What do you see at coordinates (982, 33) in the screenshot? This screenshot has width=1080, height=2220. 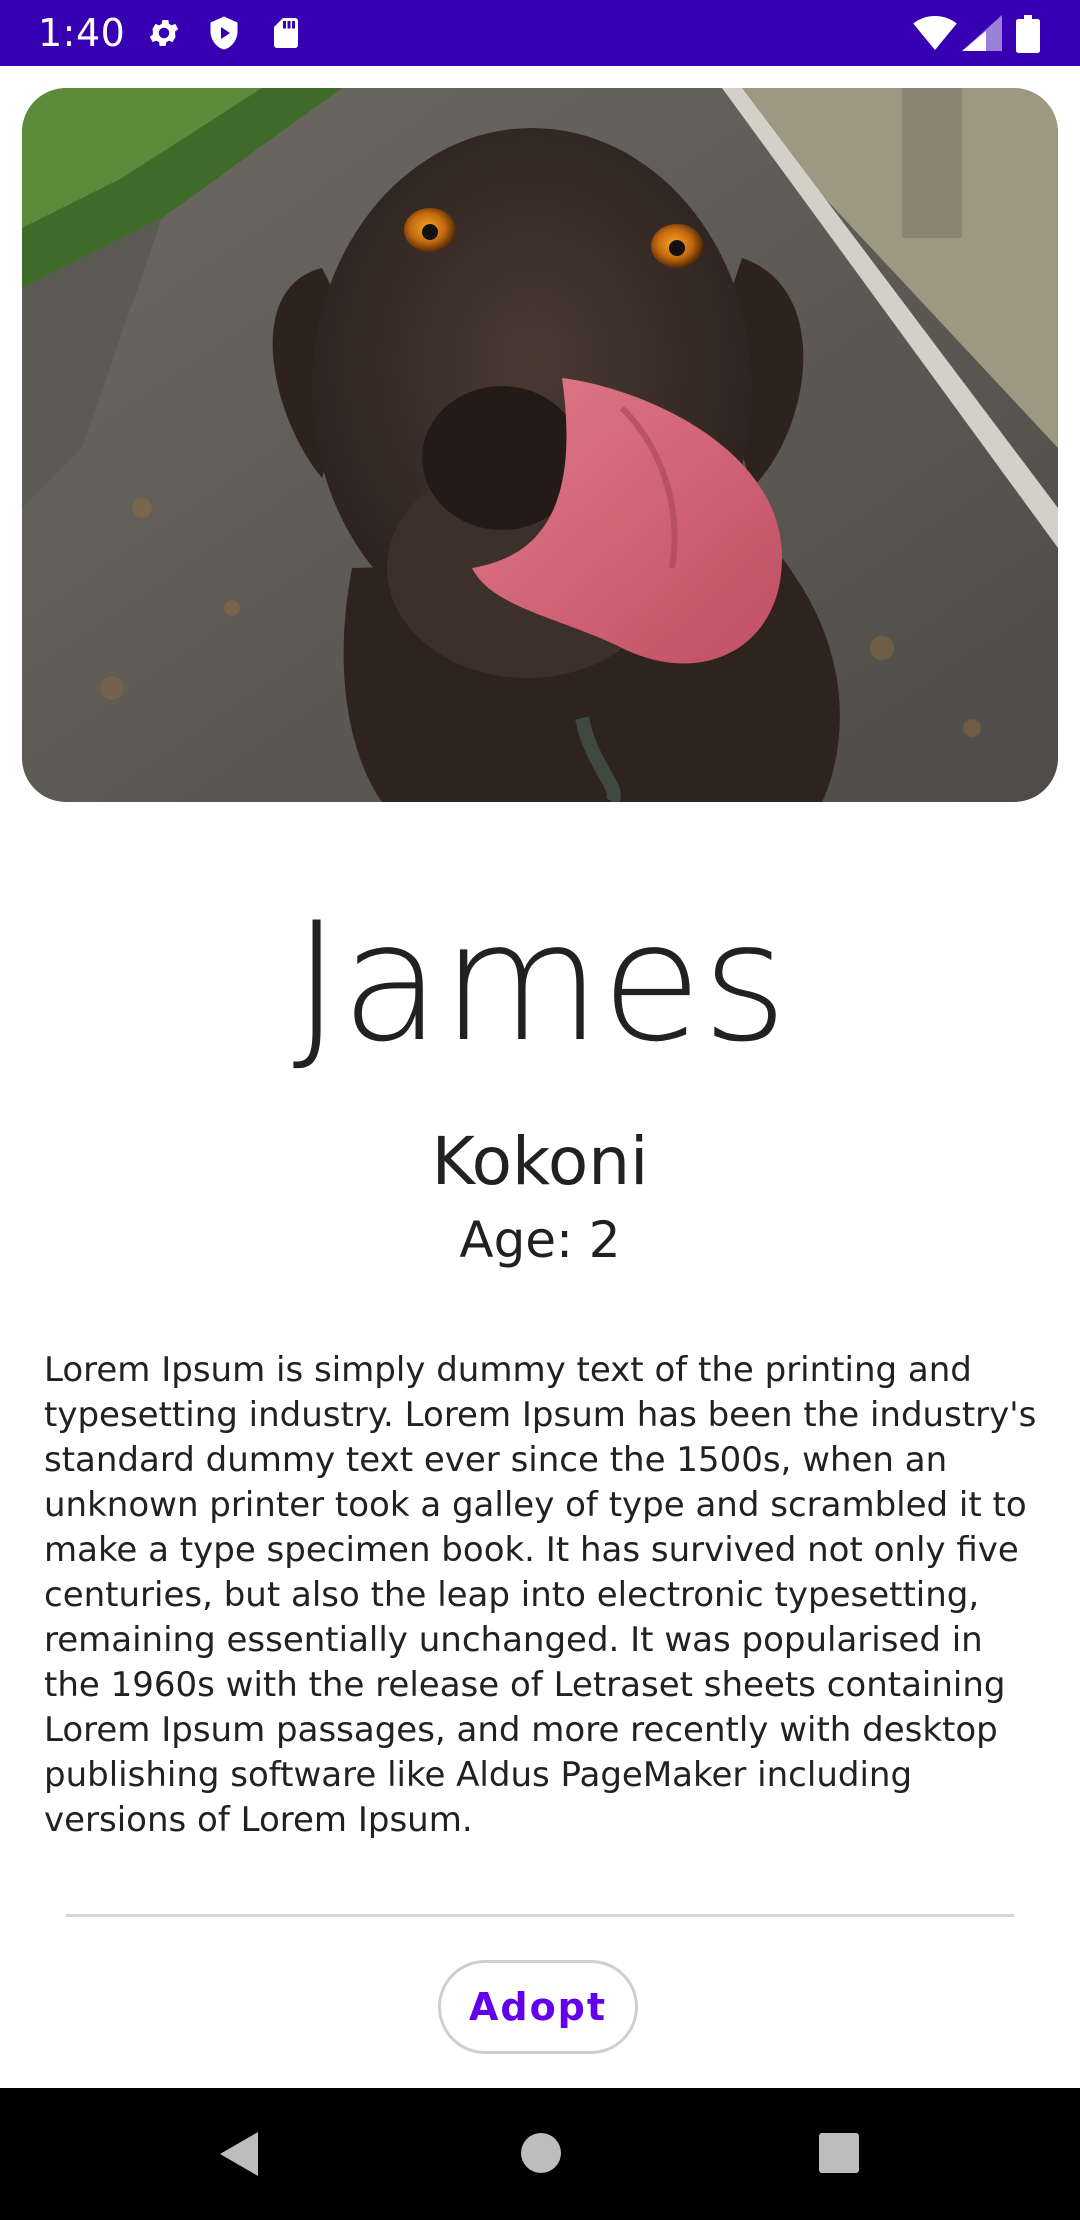 I see `signal-icon` at bounding box center [982, 33].